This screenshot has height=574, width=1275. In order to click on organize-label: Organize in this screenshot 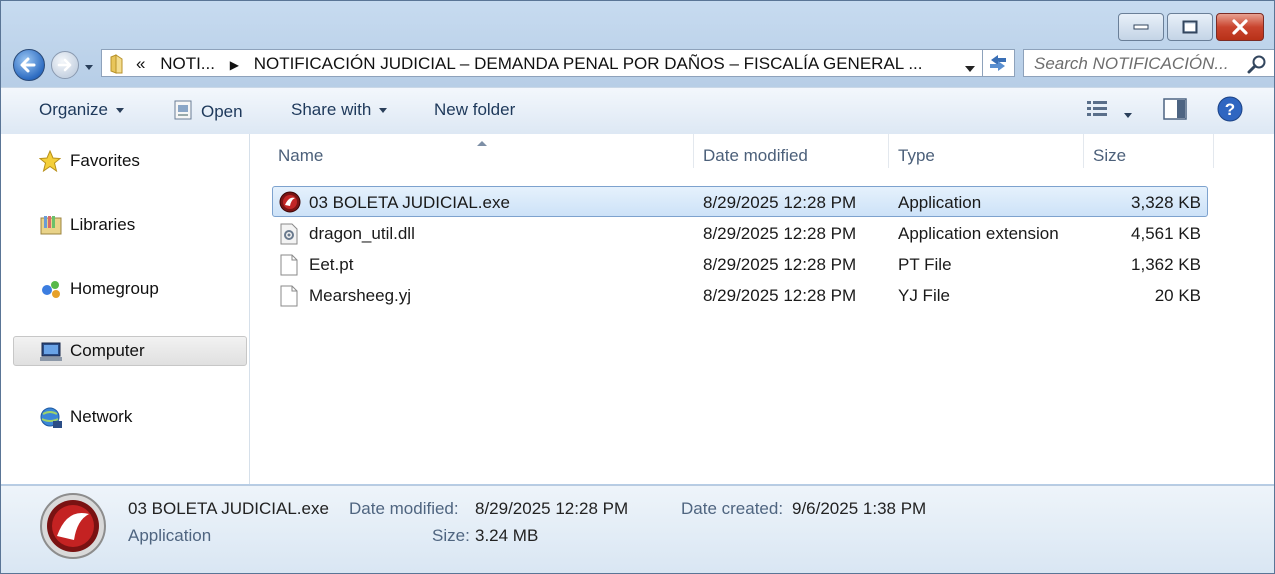, I will do `click(73, 109)`.